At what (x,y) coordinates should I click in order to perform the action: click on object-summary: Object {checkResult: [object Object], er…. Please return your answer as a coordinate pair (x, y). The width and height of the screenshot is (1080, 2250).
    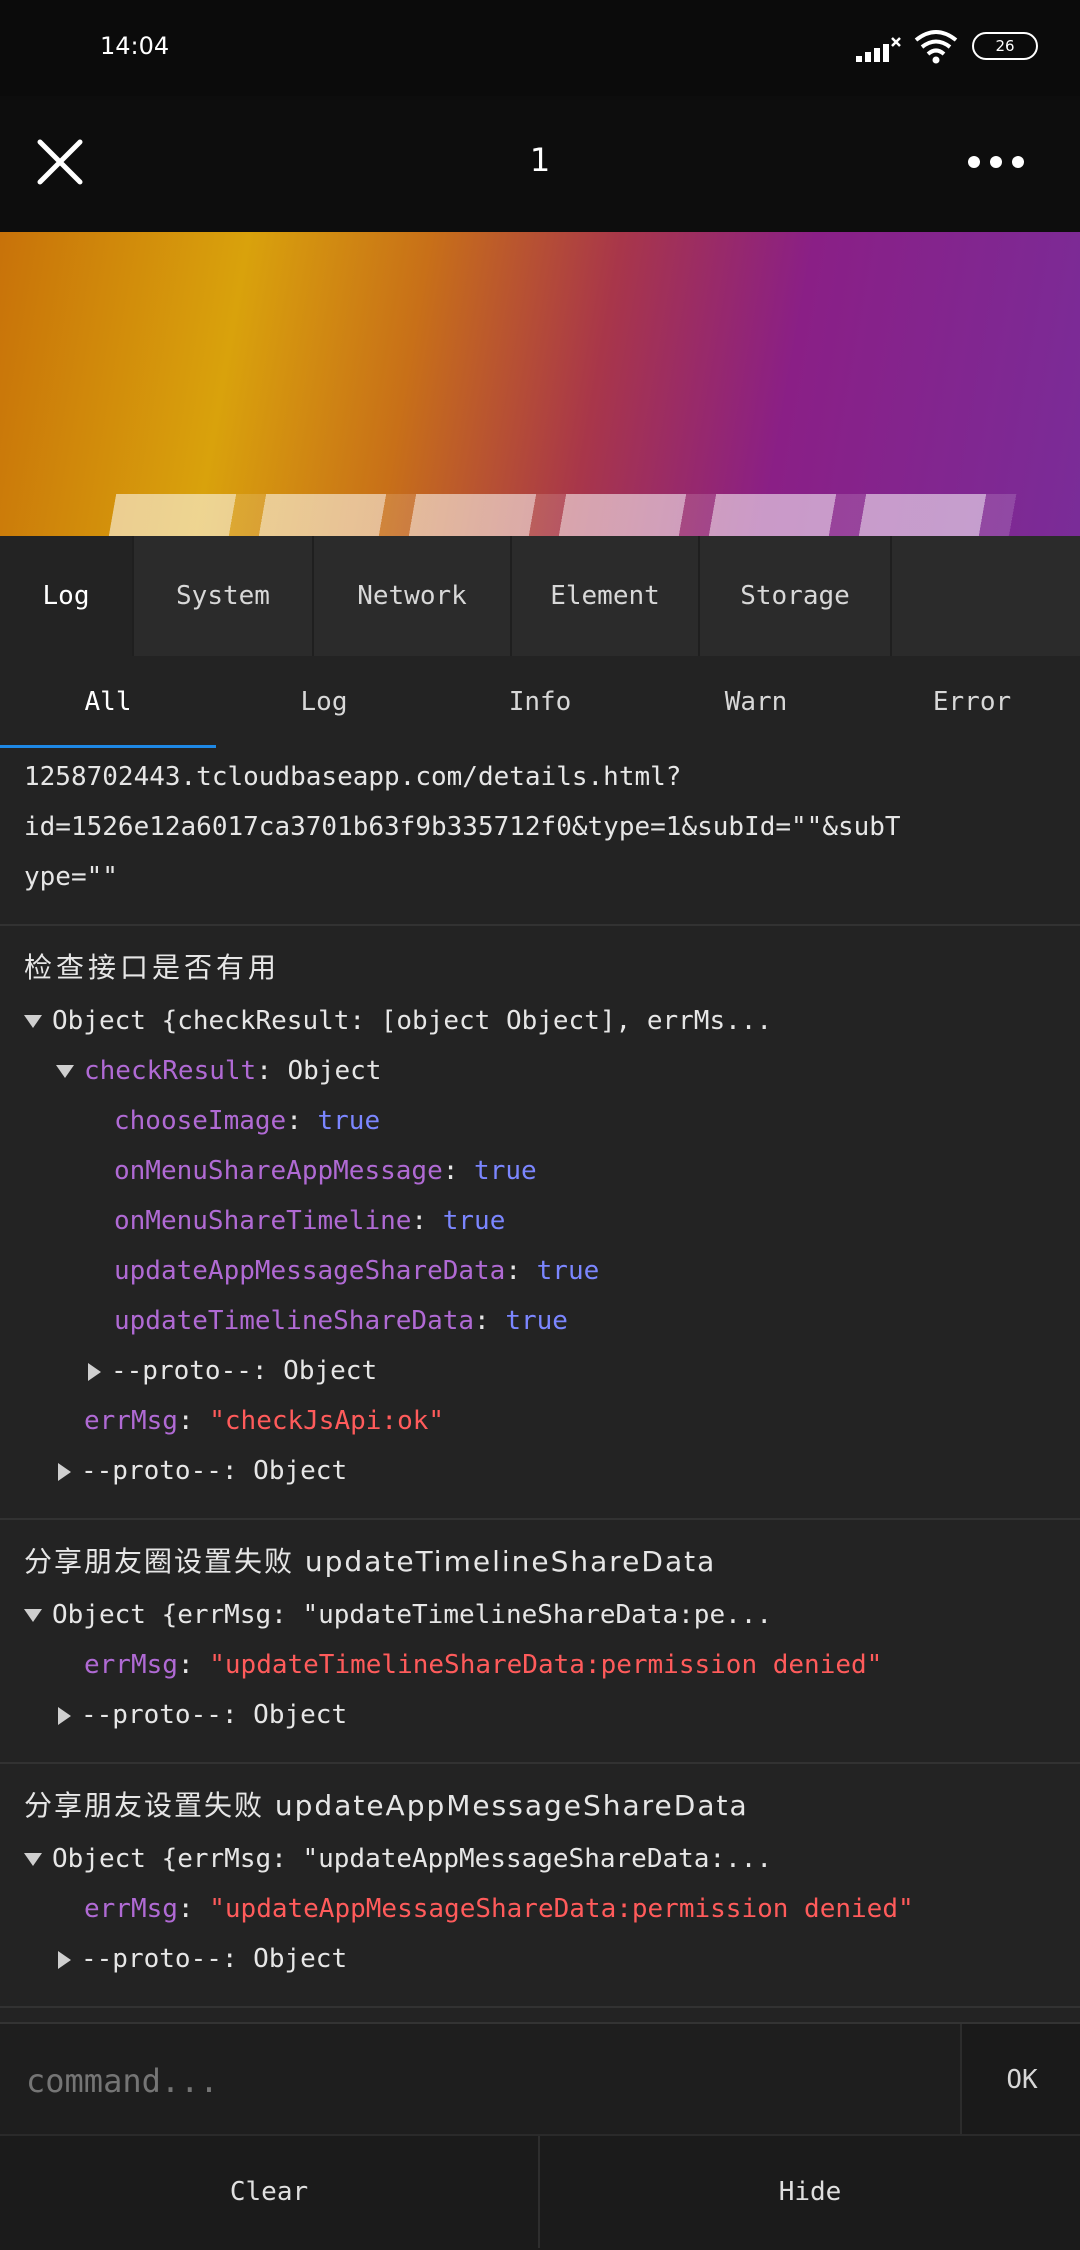
    Looking at the image, I should click on (412, 1021).